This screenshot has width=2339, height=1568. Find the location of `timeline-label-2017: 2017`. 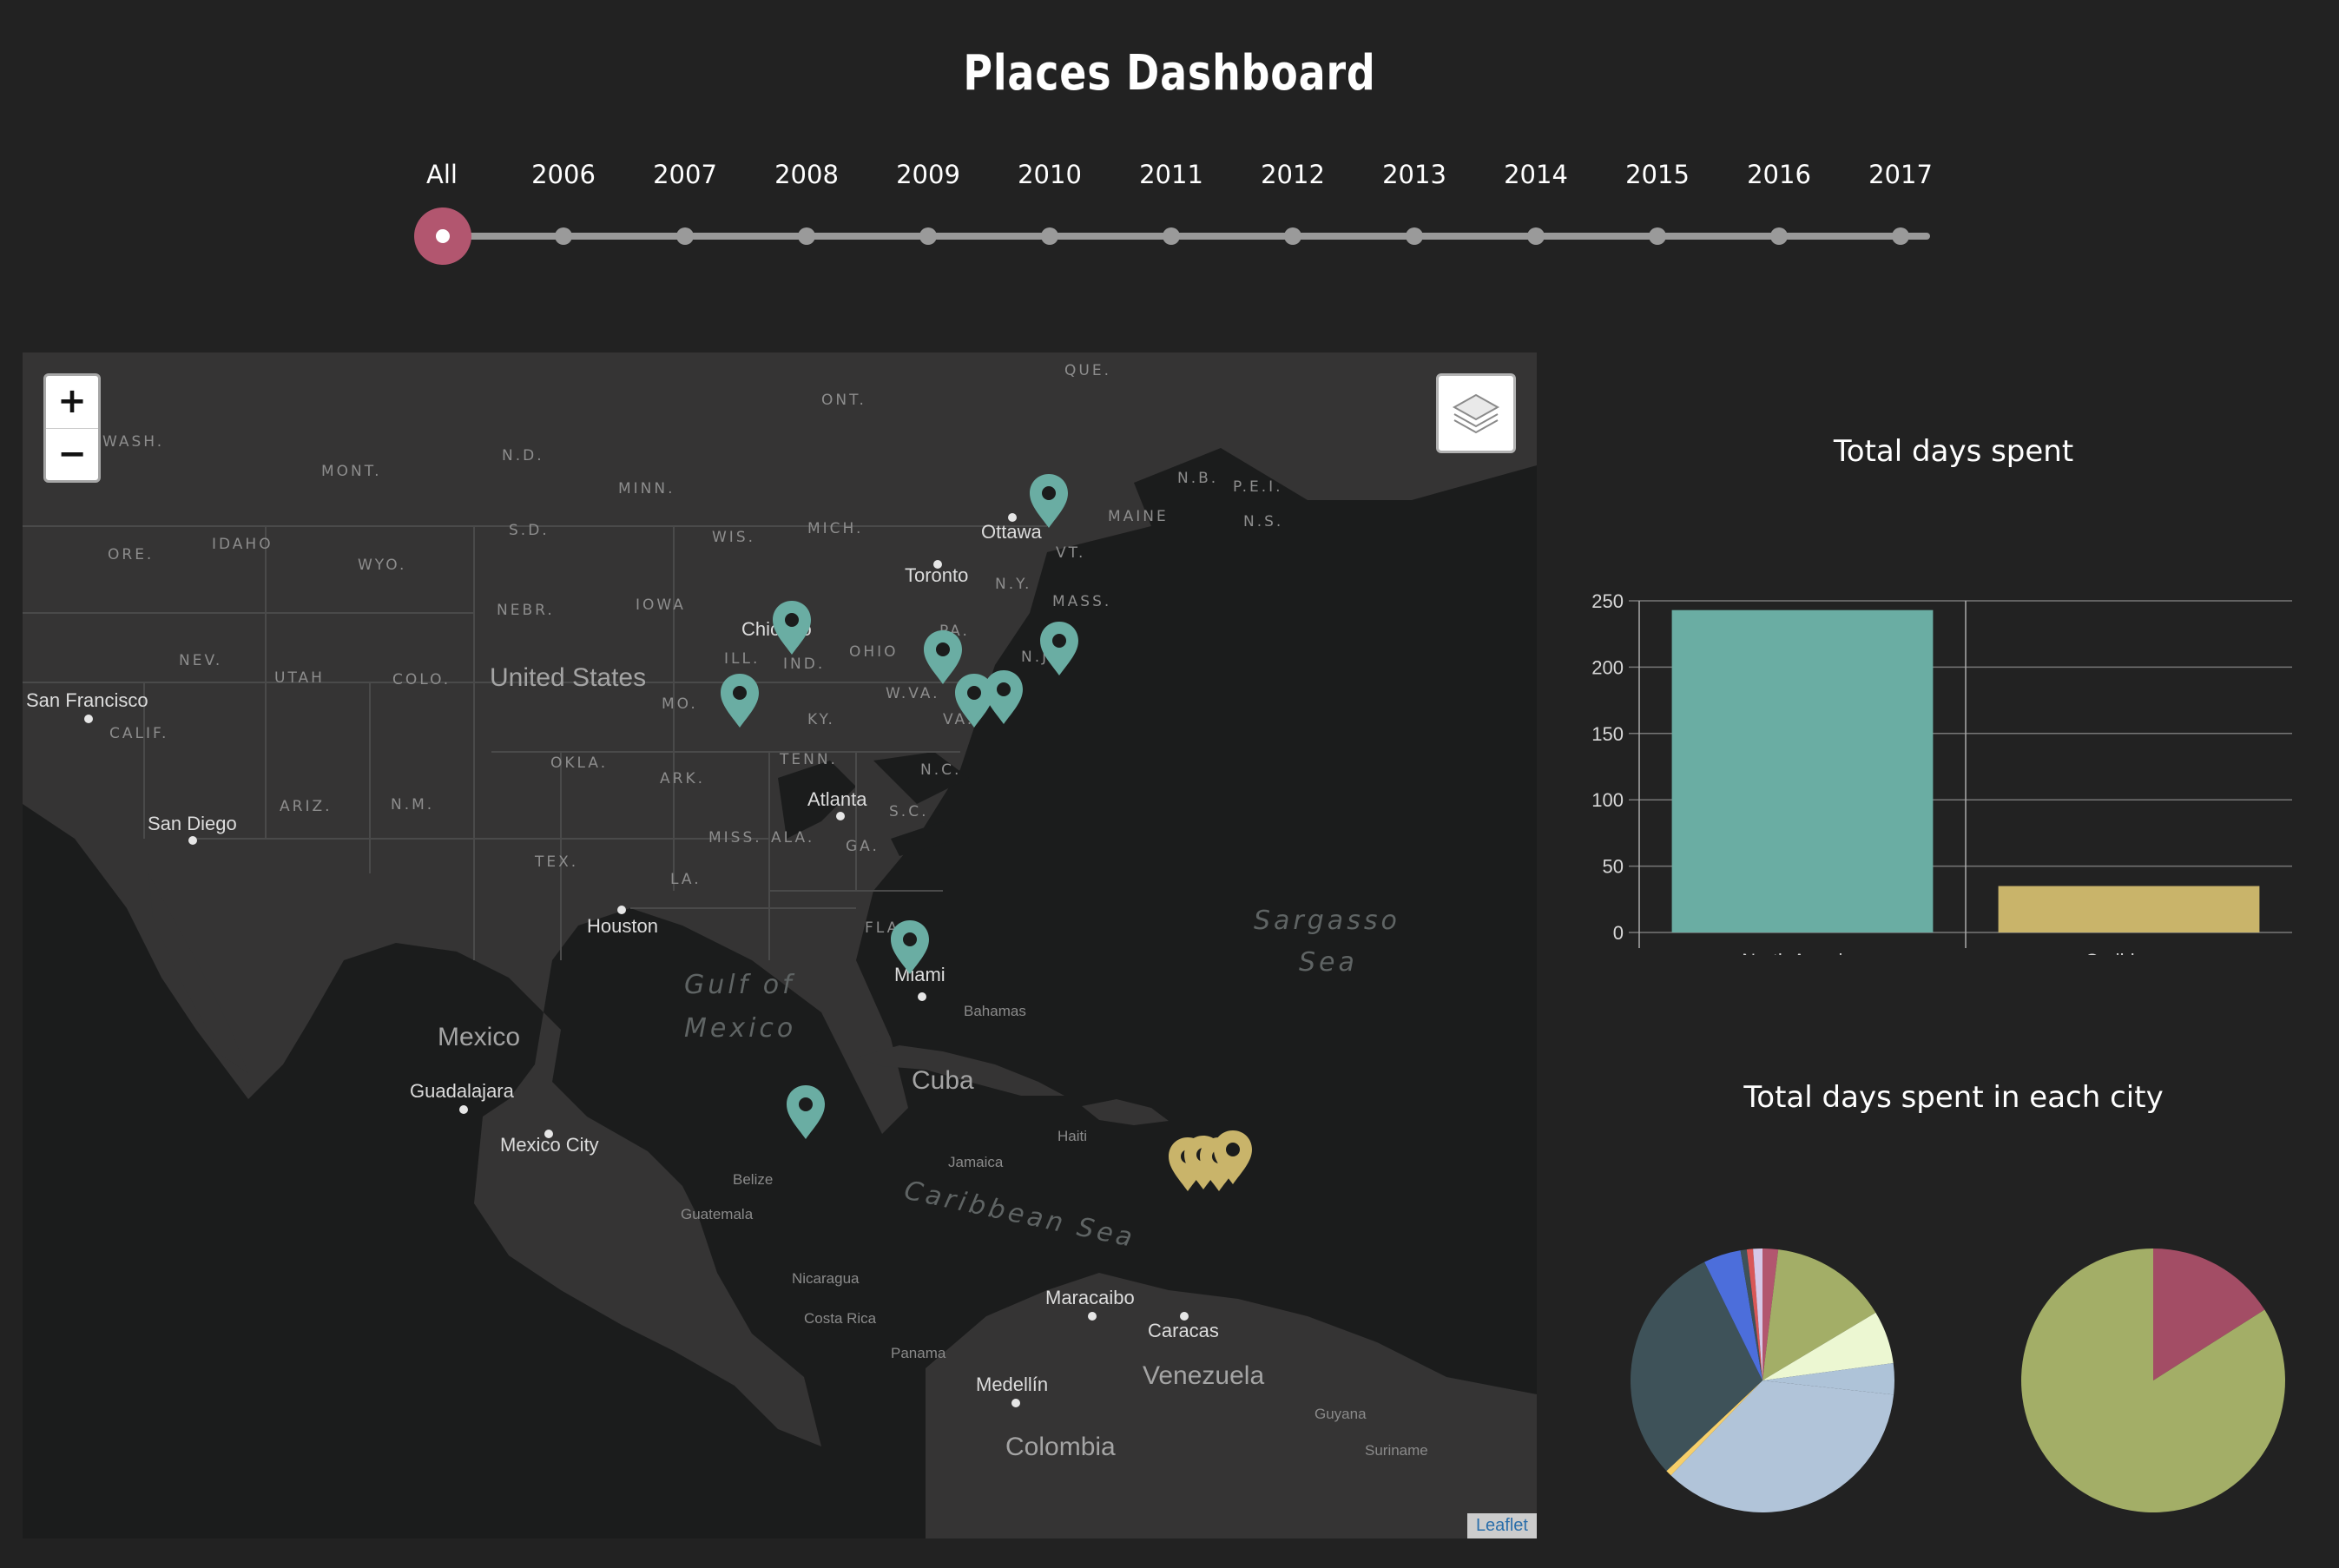

timeline-label-2017: 2017 is located at coordinates (1901, 174).